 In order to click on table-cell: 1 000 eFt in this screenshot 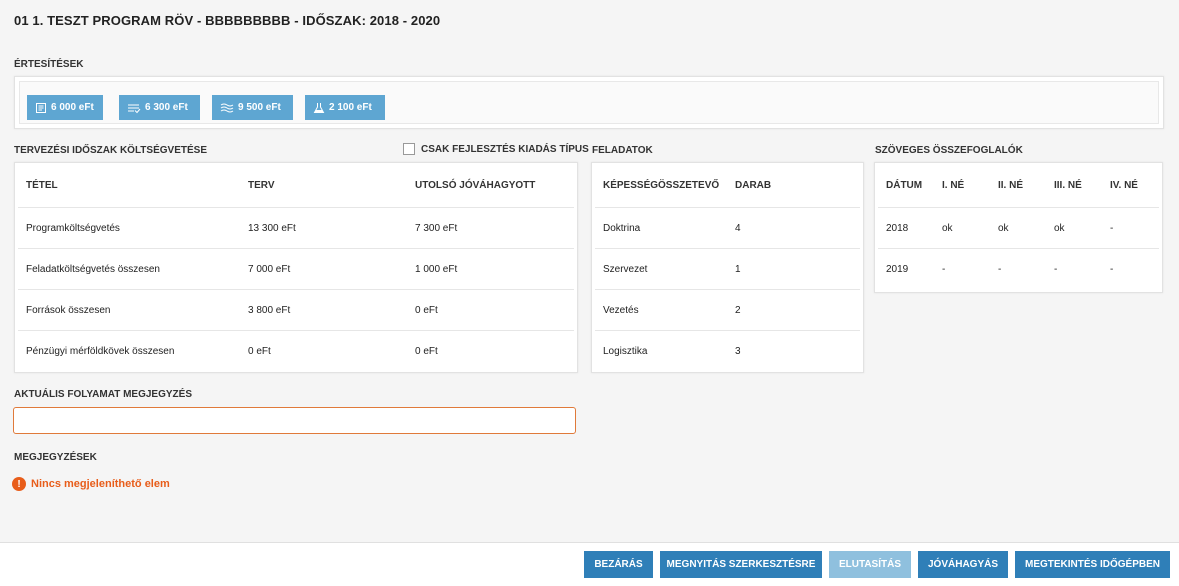, I will do `click(494, 269)`.